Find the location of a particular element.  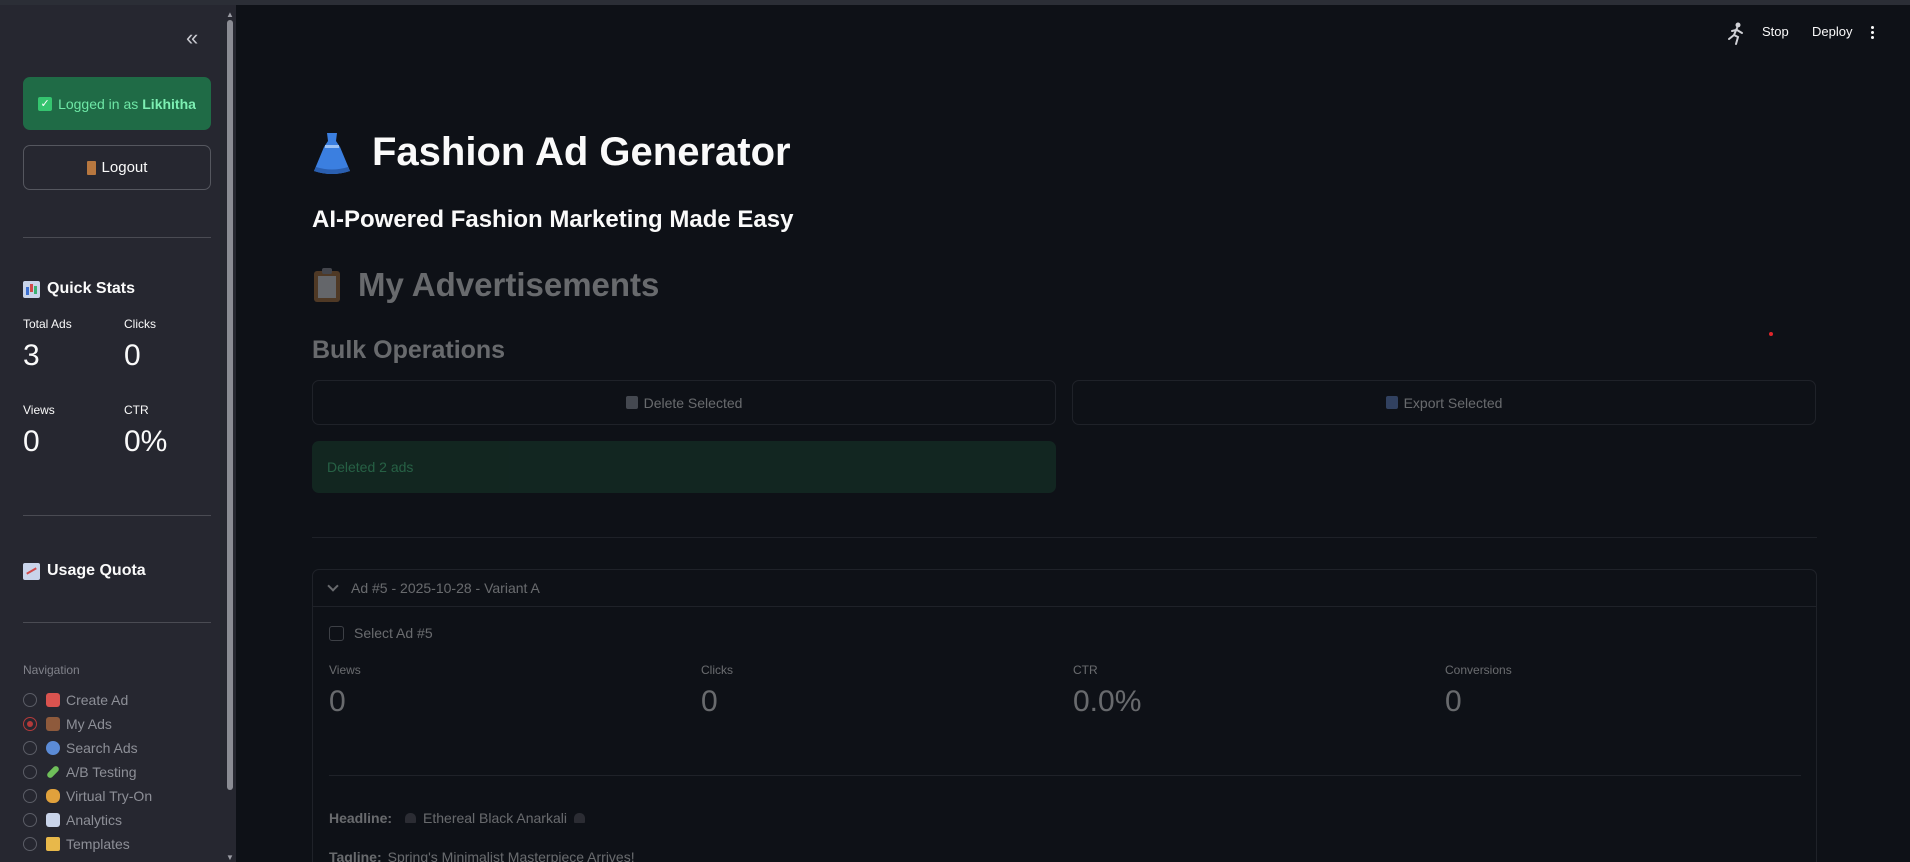

stop-button: Stop is located at coordinates (1775, 31).